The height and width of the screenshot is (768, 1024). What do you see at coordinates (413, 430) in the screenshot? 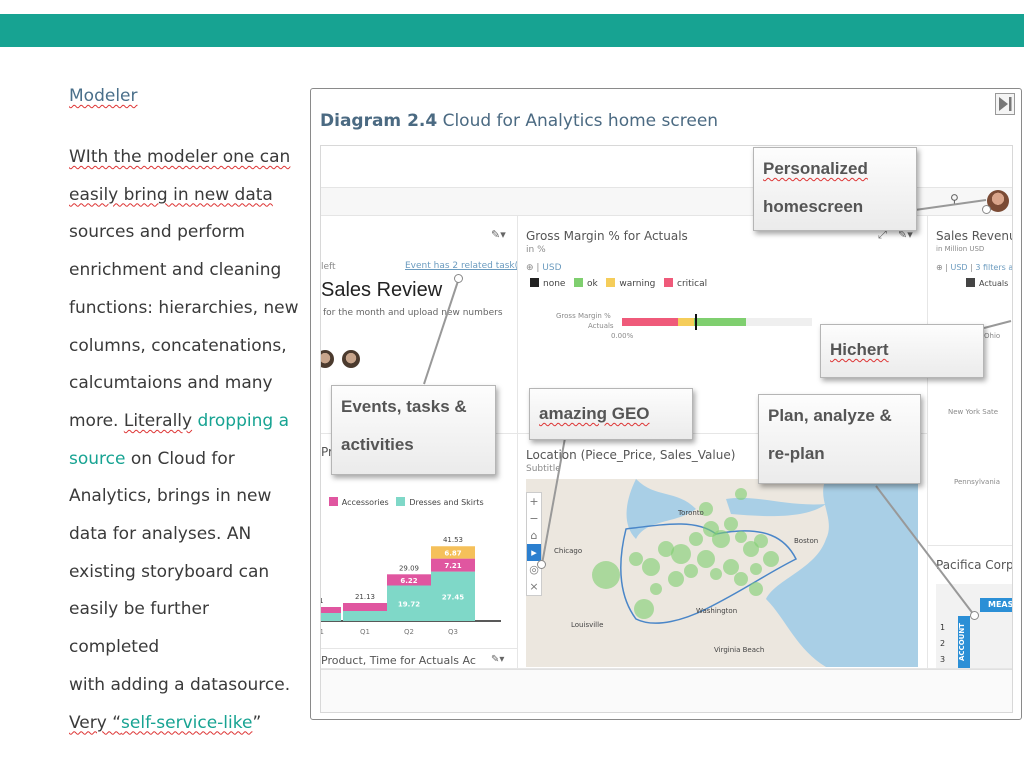
I see `callout-events-tasks: Events, tasks & activities` at bounding box center [413, 430].